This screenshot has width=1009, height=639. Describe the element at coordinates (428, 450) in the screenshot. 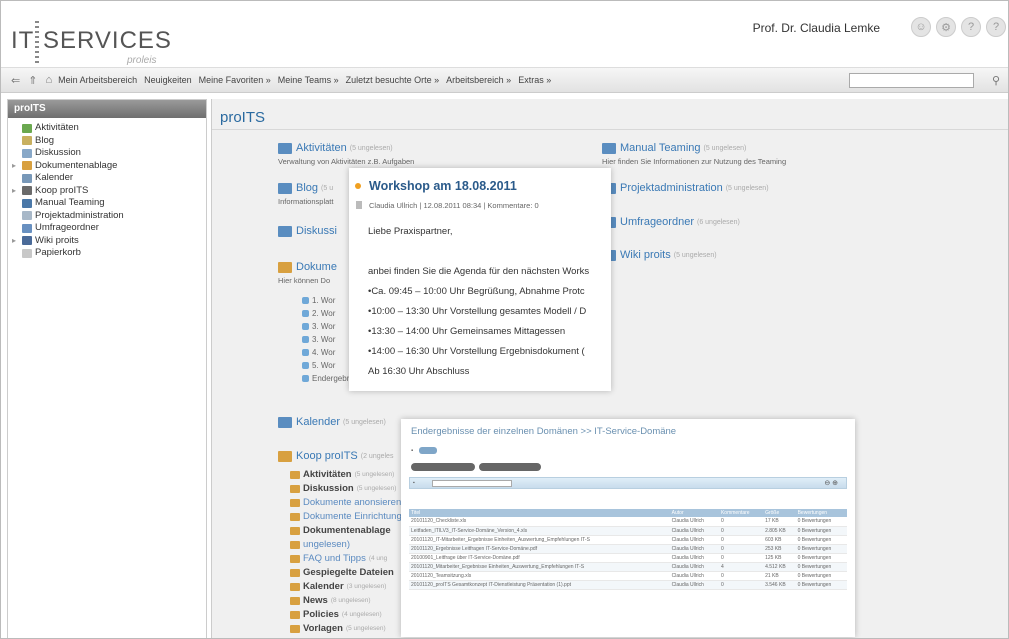

I see `inset-filter-button` at that location.